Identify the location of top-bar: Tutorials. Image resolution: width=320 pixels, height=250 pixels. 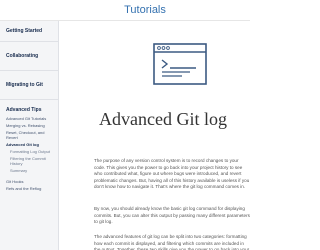
(125, 10).